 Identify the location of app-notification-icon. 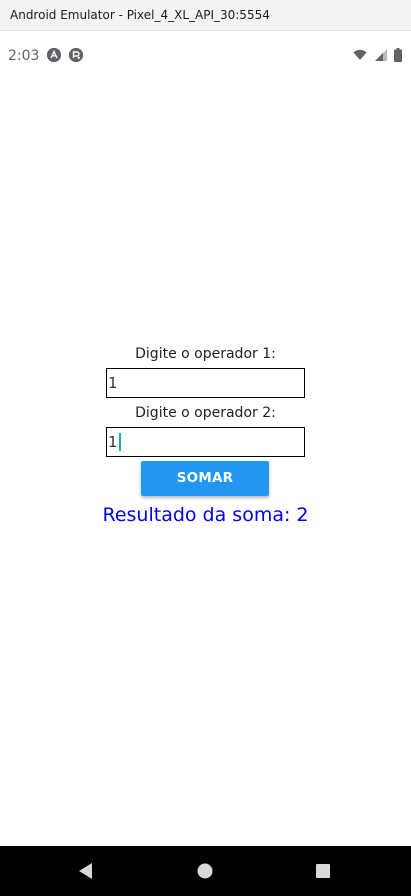
(54, 55).